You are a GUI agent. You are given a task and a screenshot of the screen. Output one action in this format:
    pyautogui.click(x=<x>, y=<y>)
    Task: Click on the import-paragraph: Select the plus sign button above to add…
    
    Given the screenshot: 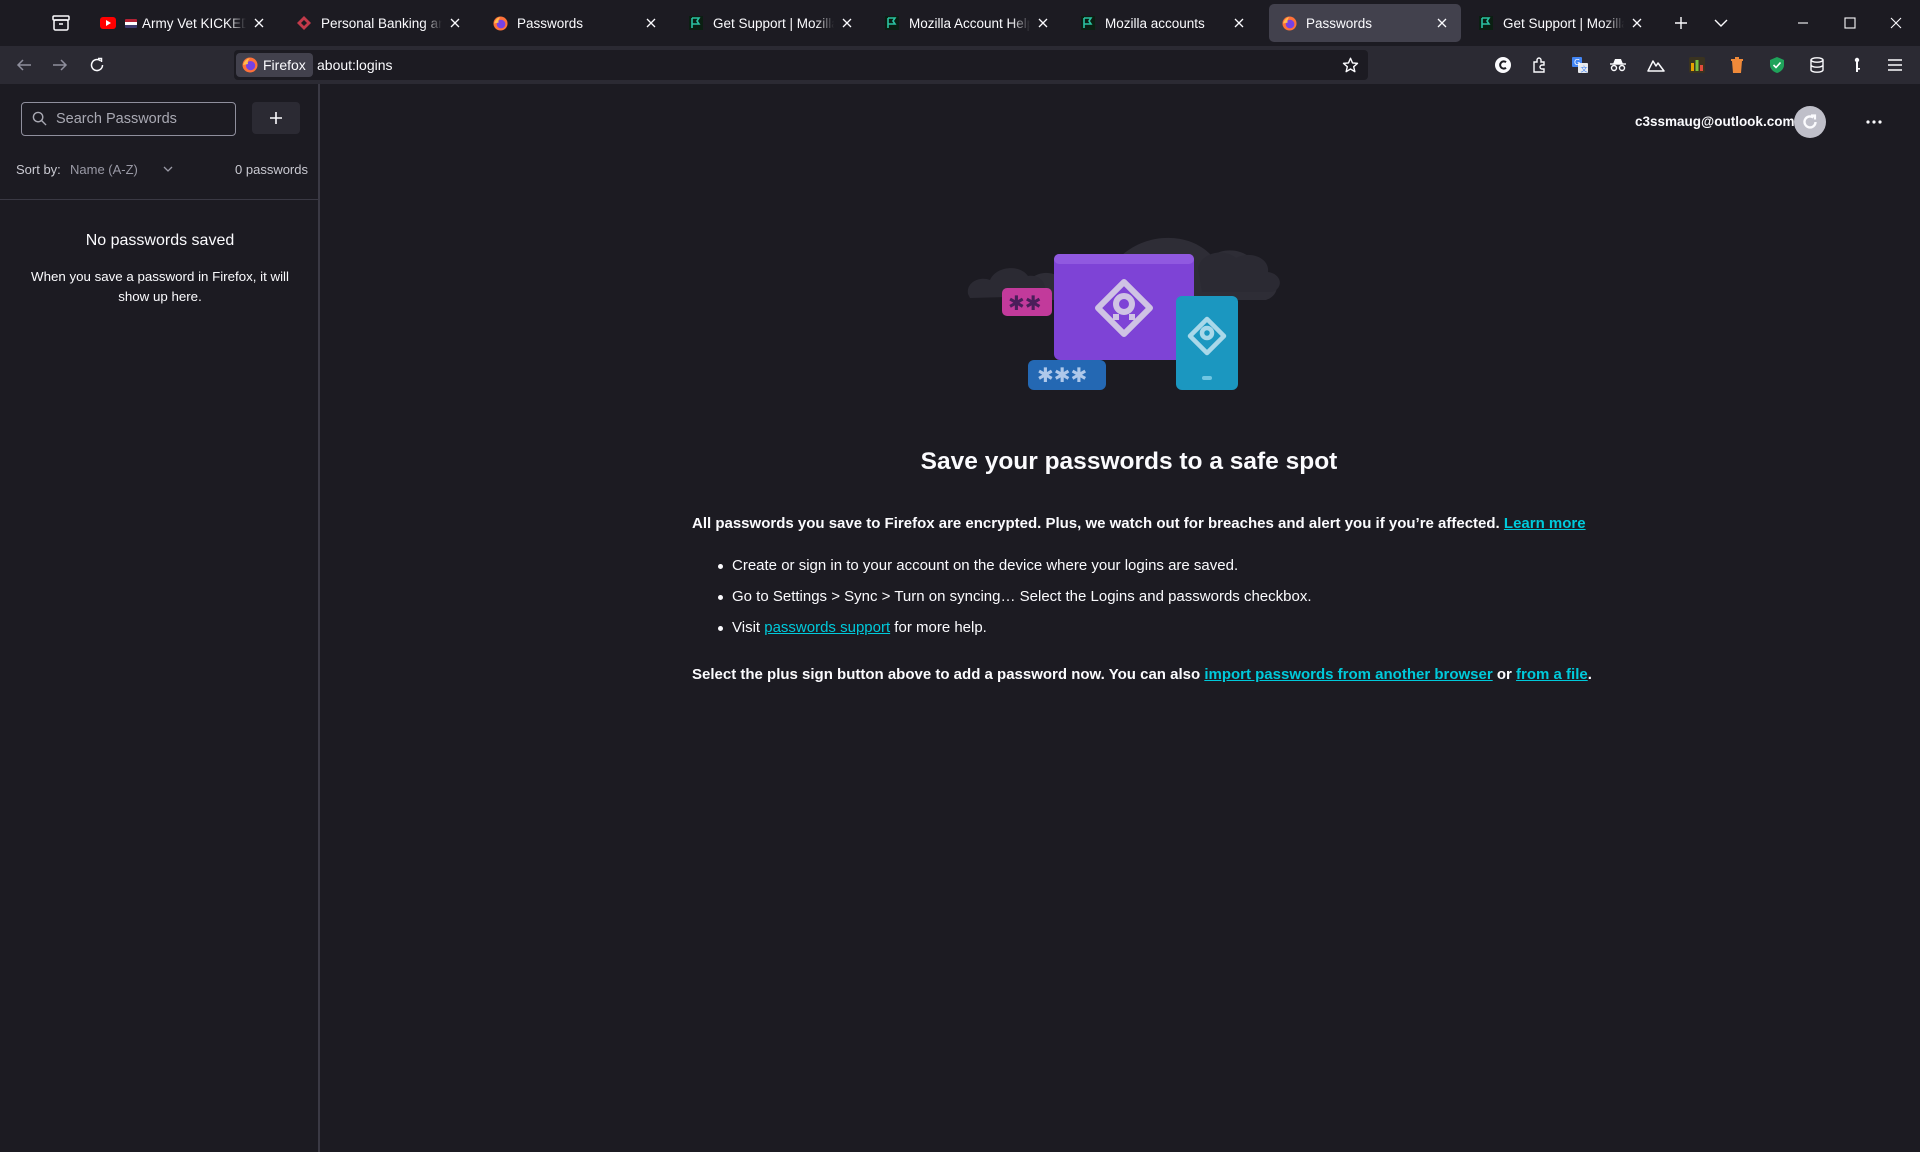 What is the action you would take?
    pyautogui.click(x=1172, y=674)
    